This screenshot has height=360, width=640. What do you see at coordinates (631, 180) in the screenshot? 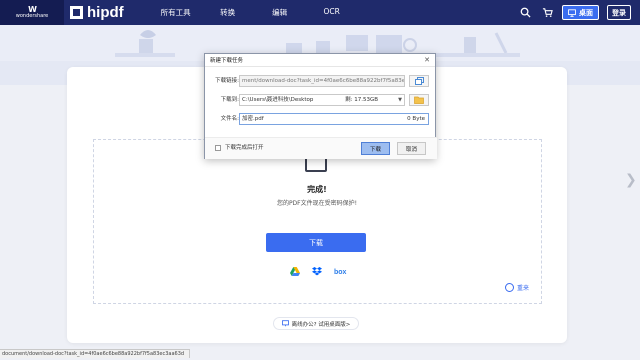
I see `chevron-right-icon: ❯` at bounding box center [631, 180].